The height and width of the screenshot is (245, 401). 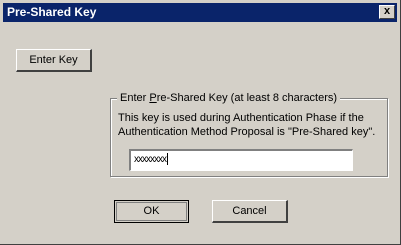 I want to click on dialog-title: Pre-Shared Key, so click(x=52, y=12).